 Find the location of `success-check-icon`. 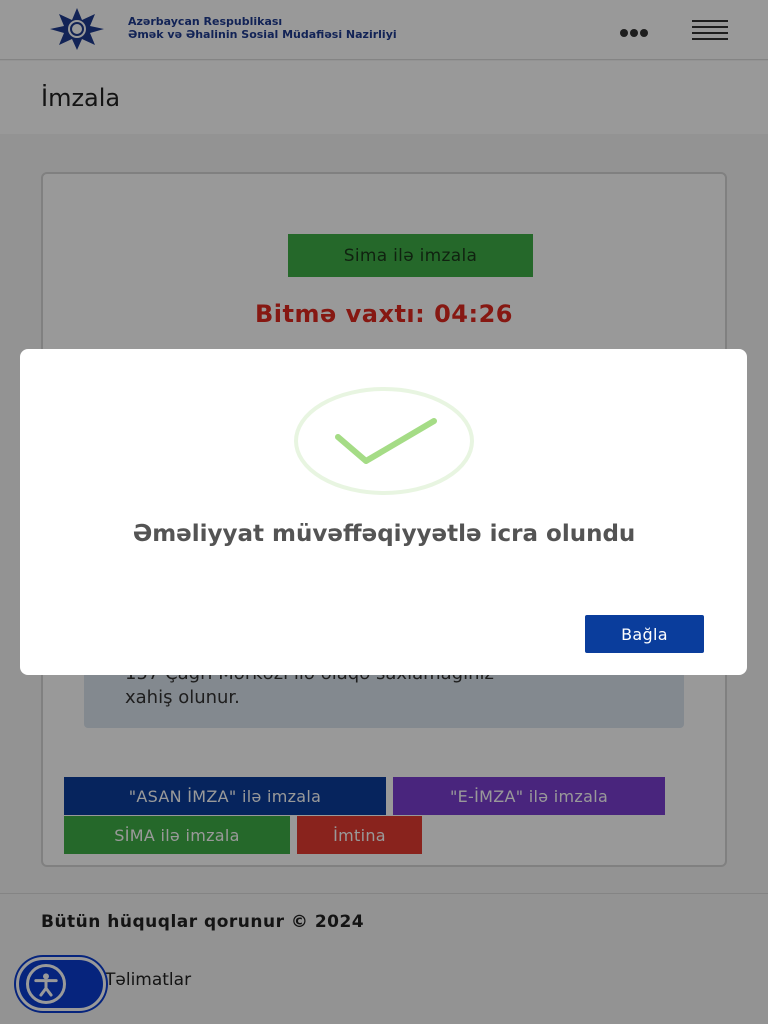

success-check-icon is located at coordinates (384, 441).